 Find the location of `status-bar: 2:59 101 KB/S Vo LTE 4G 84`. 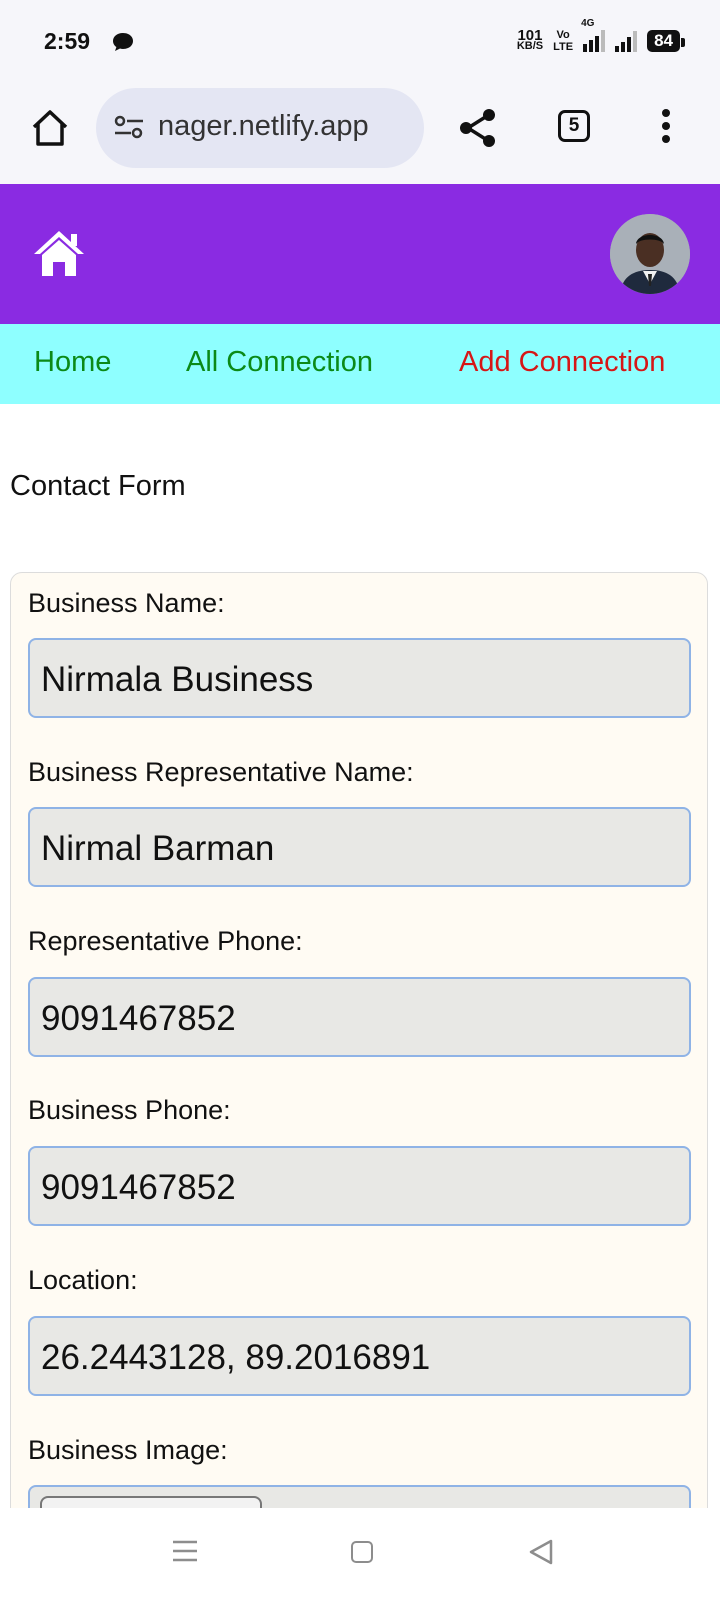

status-bar: 2:59 101 KB/S Vo LTE 4G 84 is located at coordinates (360, 41).